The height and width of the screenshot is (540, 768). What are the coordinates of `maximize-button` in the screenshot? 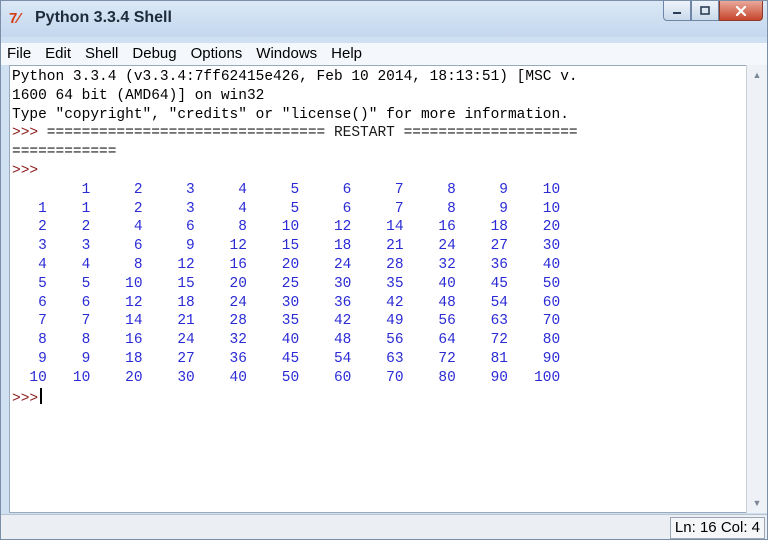 It's located at (705, 11).